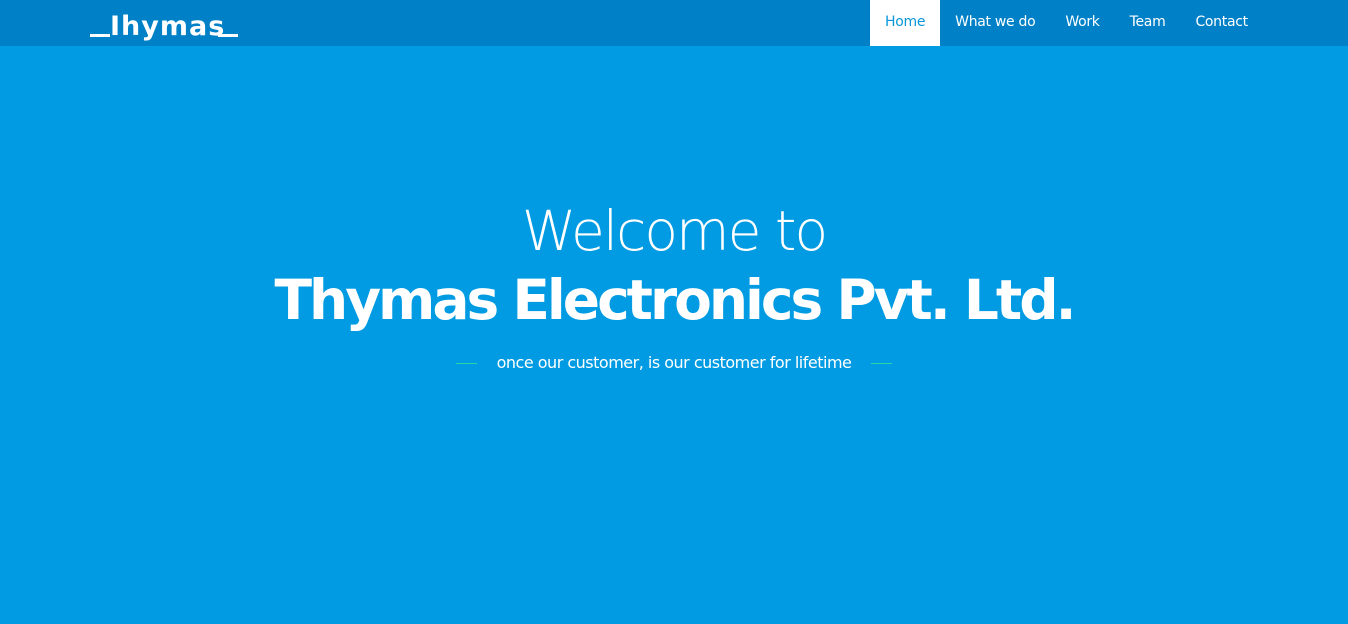 Image resolution: width=1348 pixels, height=624 pixels. I want to click on nav-item-team: Team, so click(1148, 23).